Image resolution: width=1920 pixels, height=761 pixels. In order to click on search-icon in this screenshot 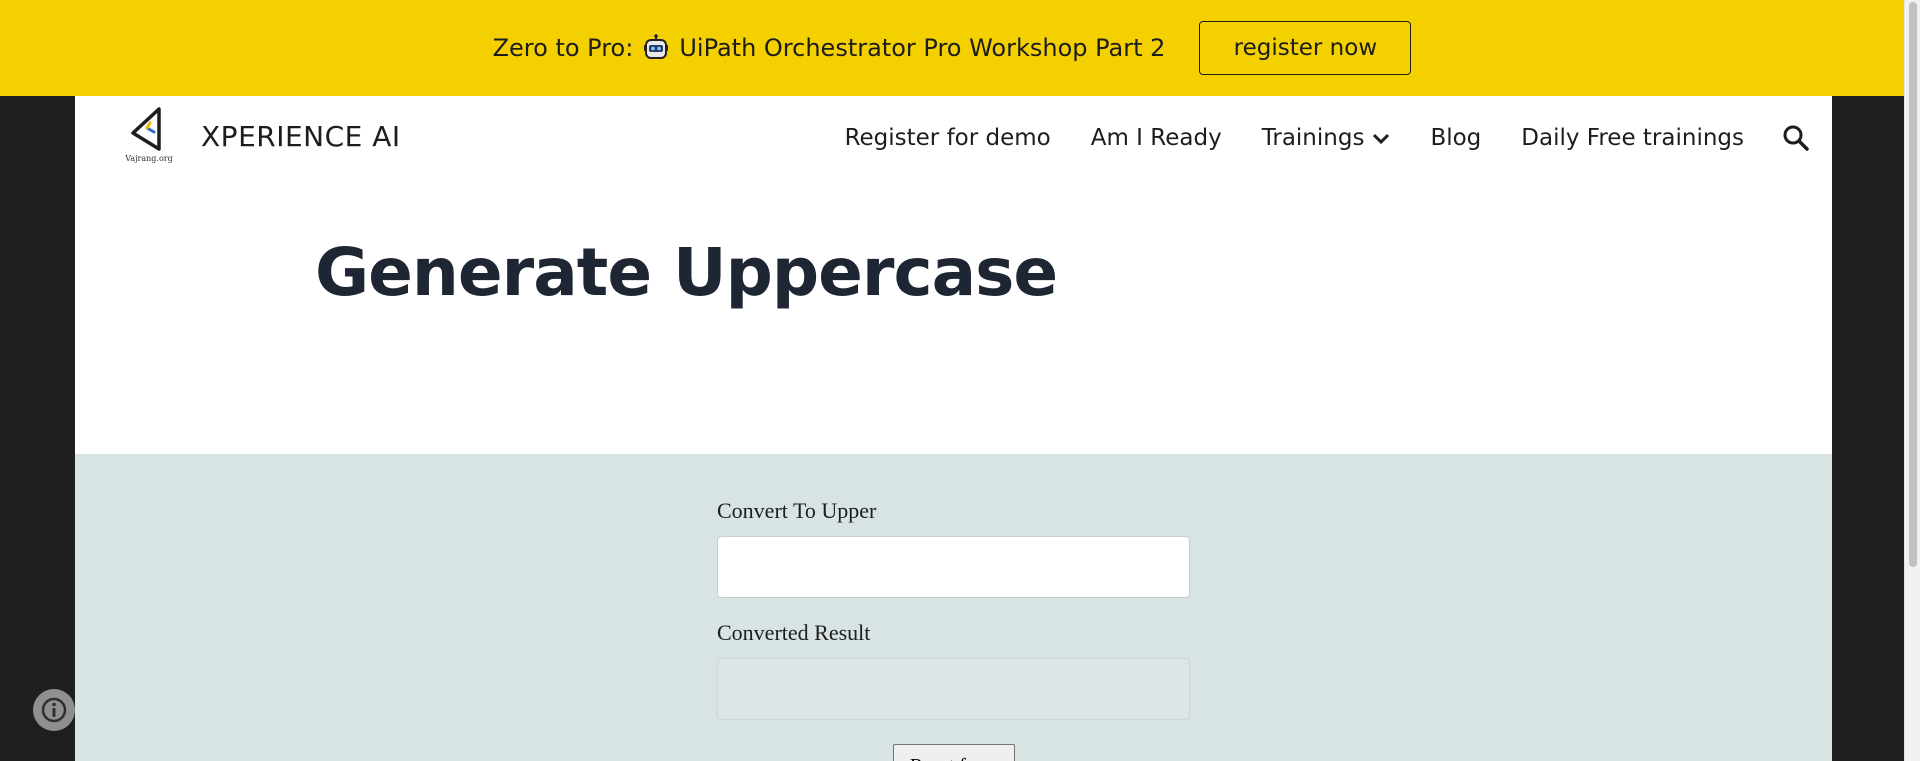, I will do `click(1796, 138)`.